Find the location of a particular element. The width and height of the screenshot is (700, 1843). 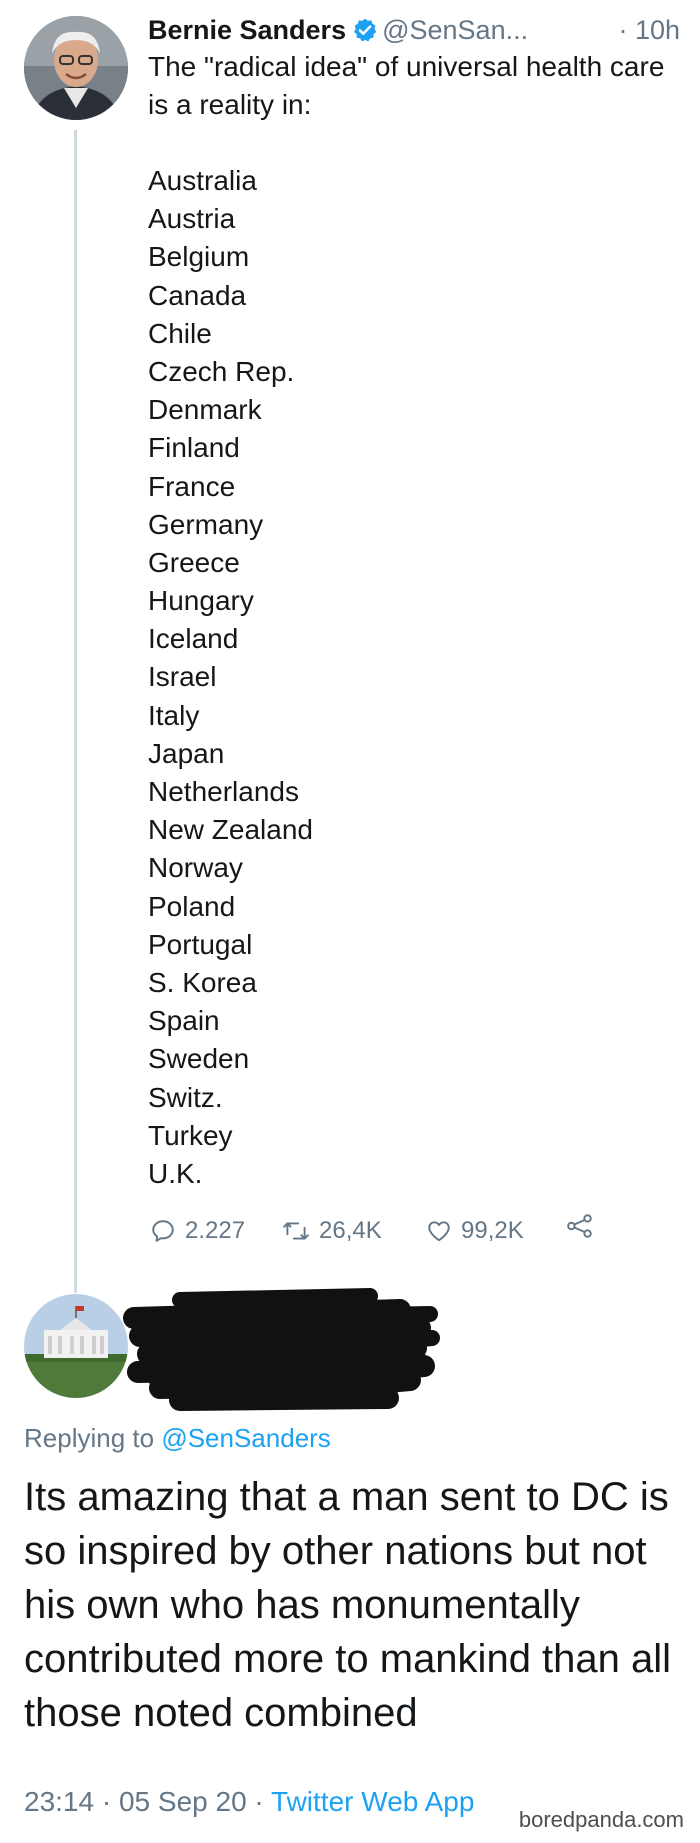

reply-time: 23:14 is located at coordinates (59, 1801).